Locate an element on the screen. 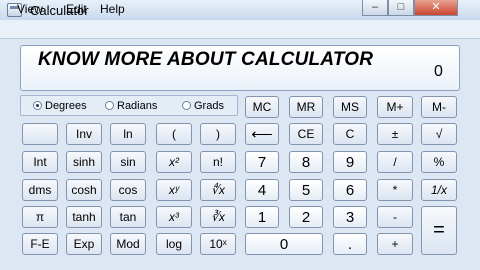  digit-0-button: 0 is located at coordinates (284, 244).